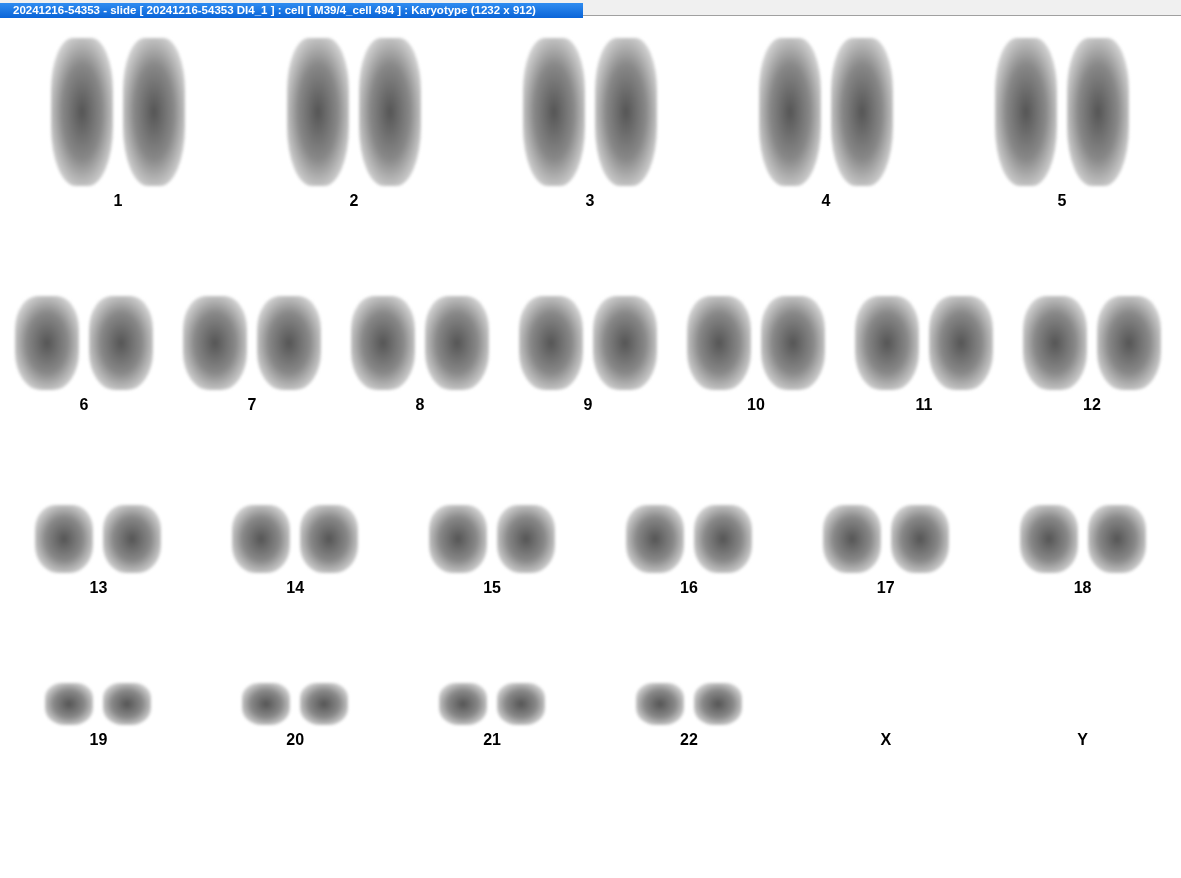 This screenshot has height=878, width=1181. Describe the element at coordinates (84, 405) in the screenshot. I see `chromosome-number: 6` at that location.